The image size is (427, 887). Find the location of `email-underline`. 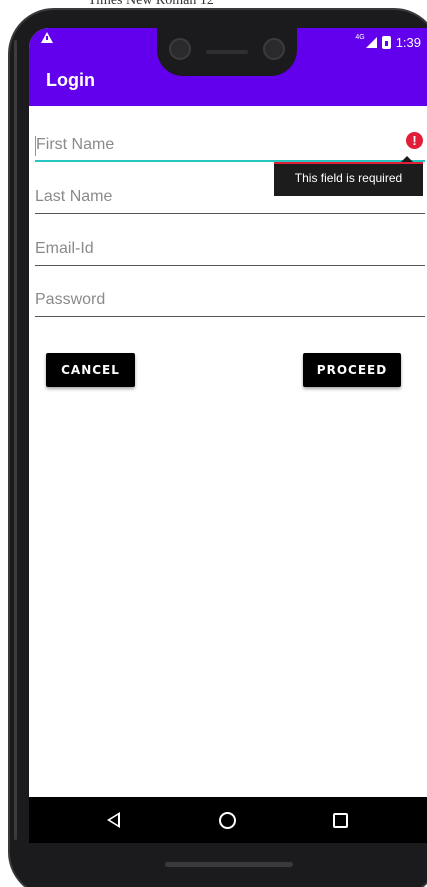

email-underline is located at coordinates (230, 265).